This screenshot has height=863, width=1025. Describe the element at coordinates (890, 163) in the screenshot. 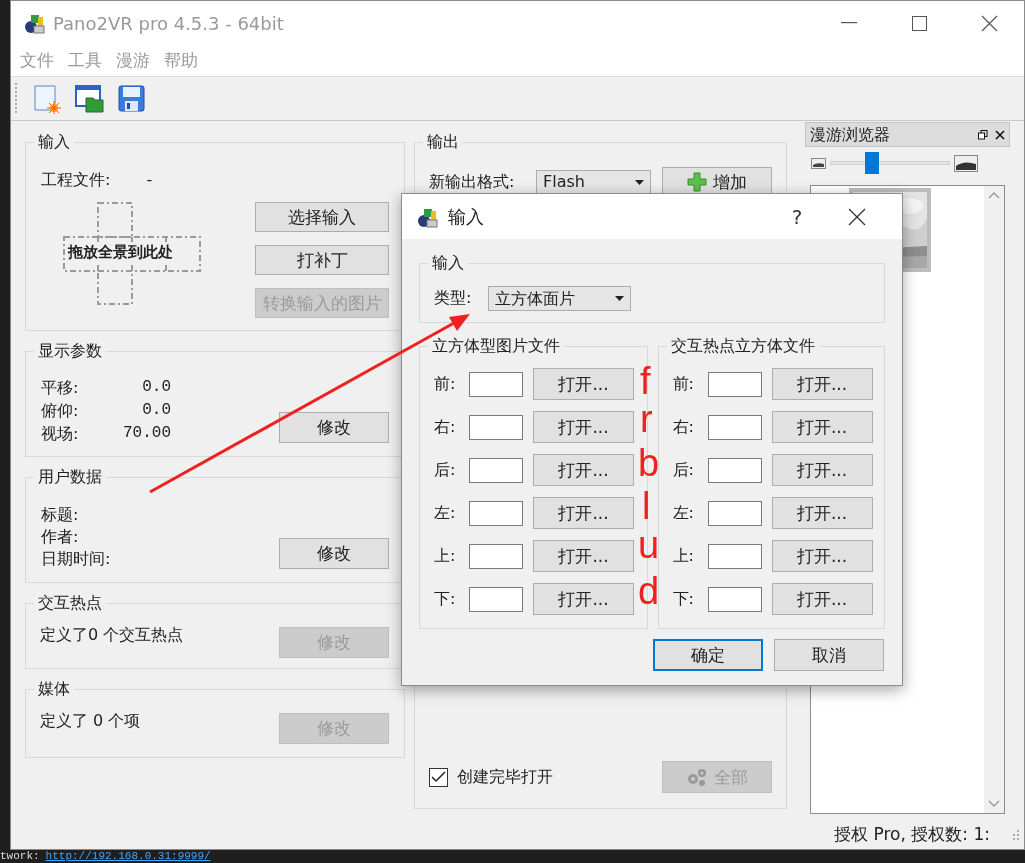

I see `zoom-slider` at that location.